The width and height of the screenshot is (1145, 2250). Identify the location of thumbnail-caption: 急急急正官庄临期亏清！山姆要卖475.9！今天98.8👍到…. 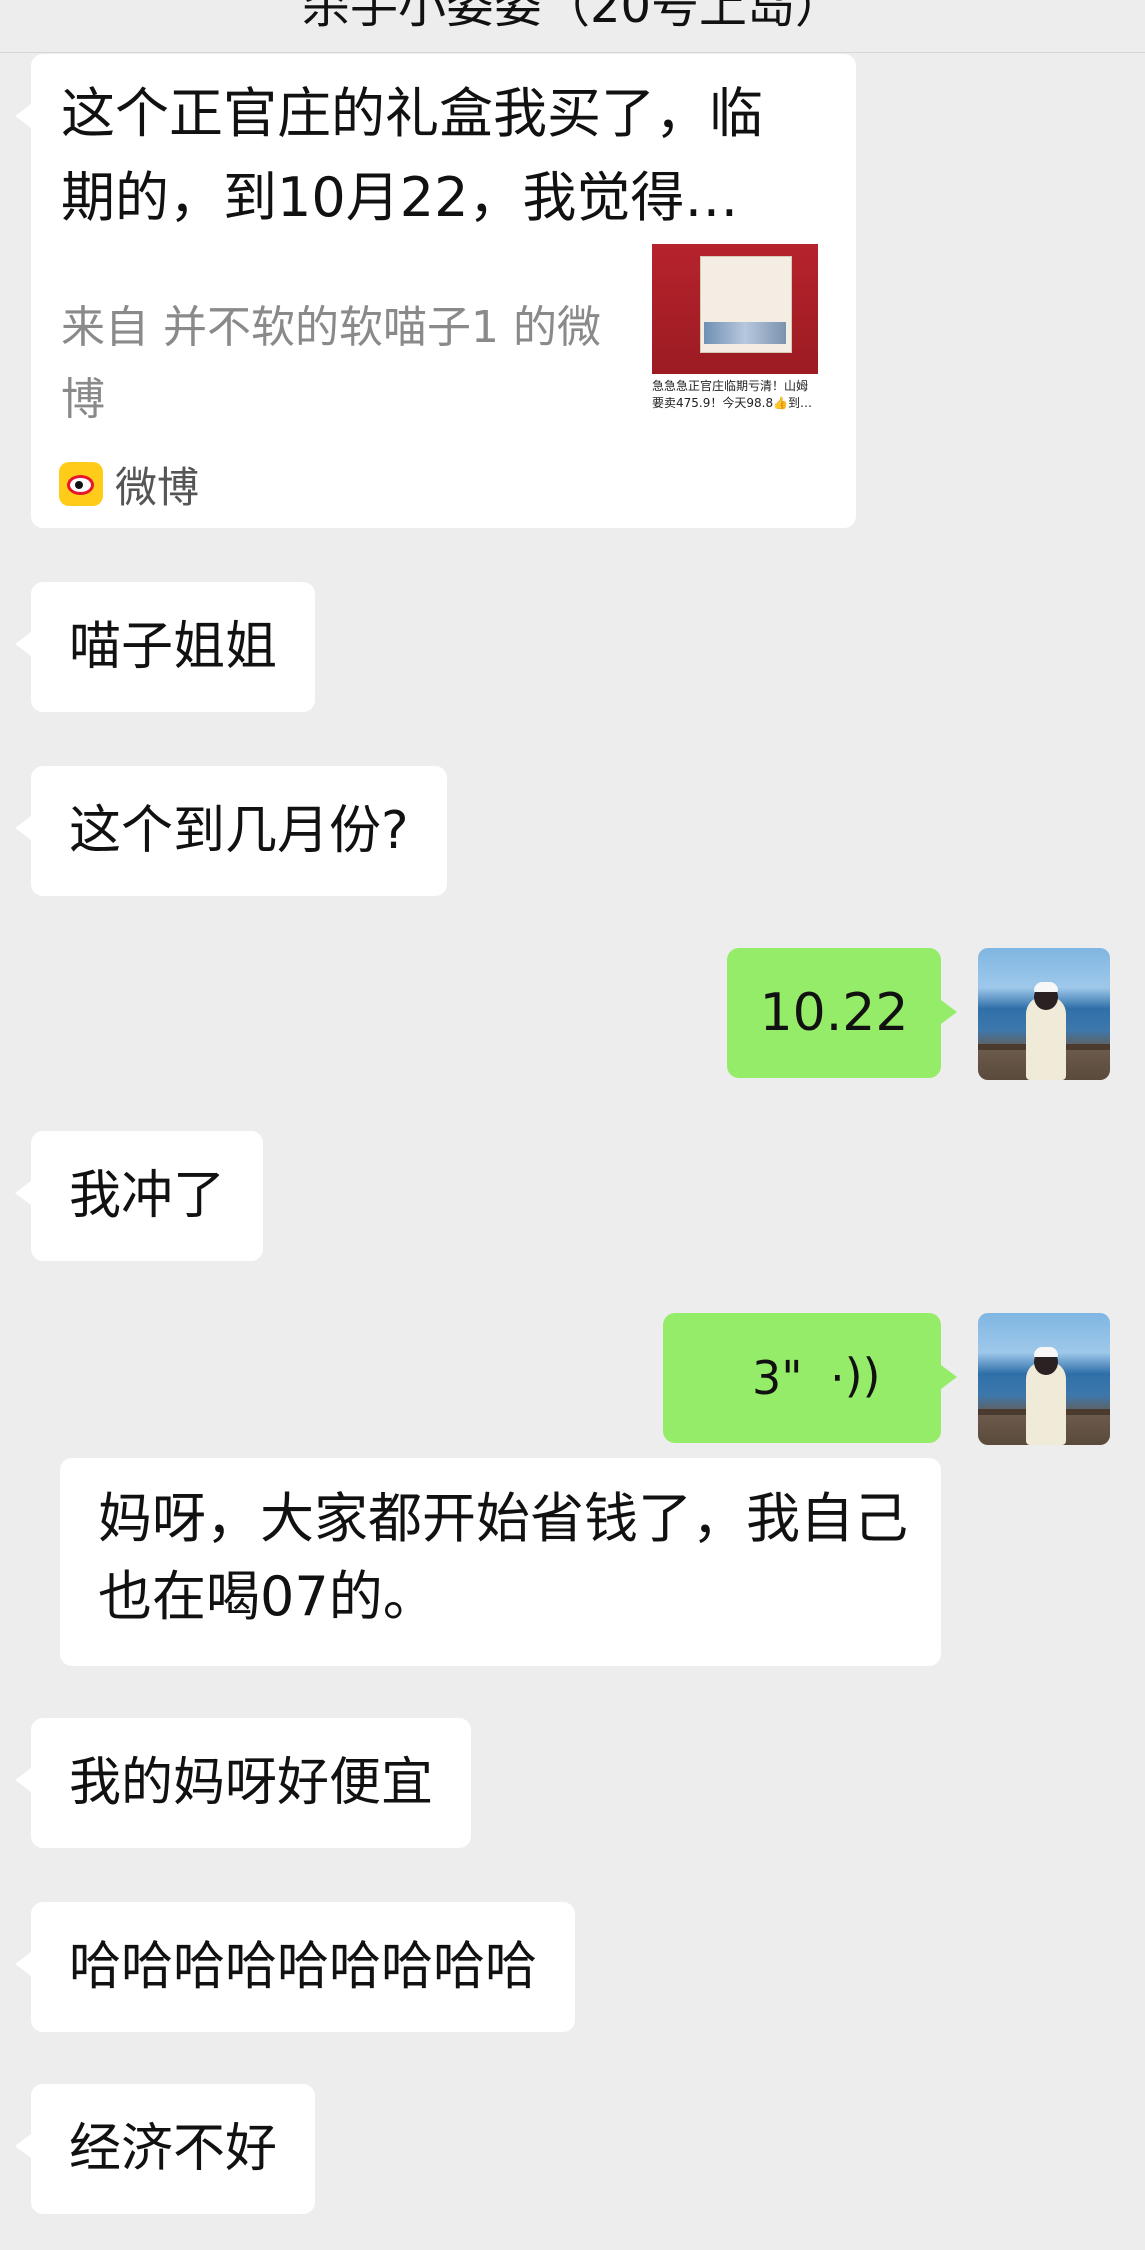
(732, 394).